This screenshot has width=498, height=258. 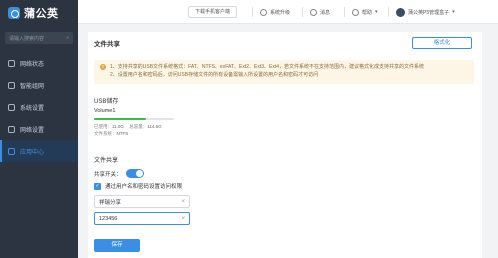 I want to click on storage-usage-row: 已使用：11.0G 总容量：114.6G, so click(x=130, y=127).